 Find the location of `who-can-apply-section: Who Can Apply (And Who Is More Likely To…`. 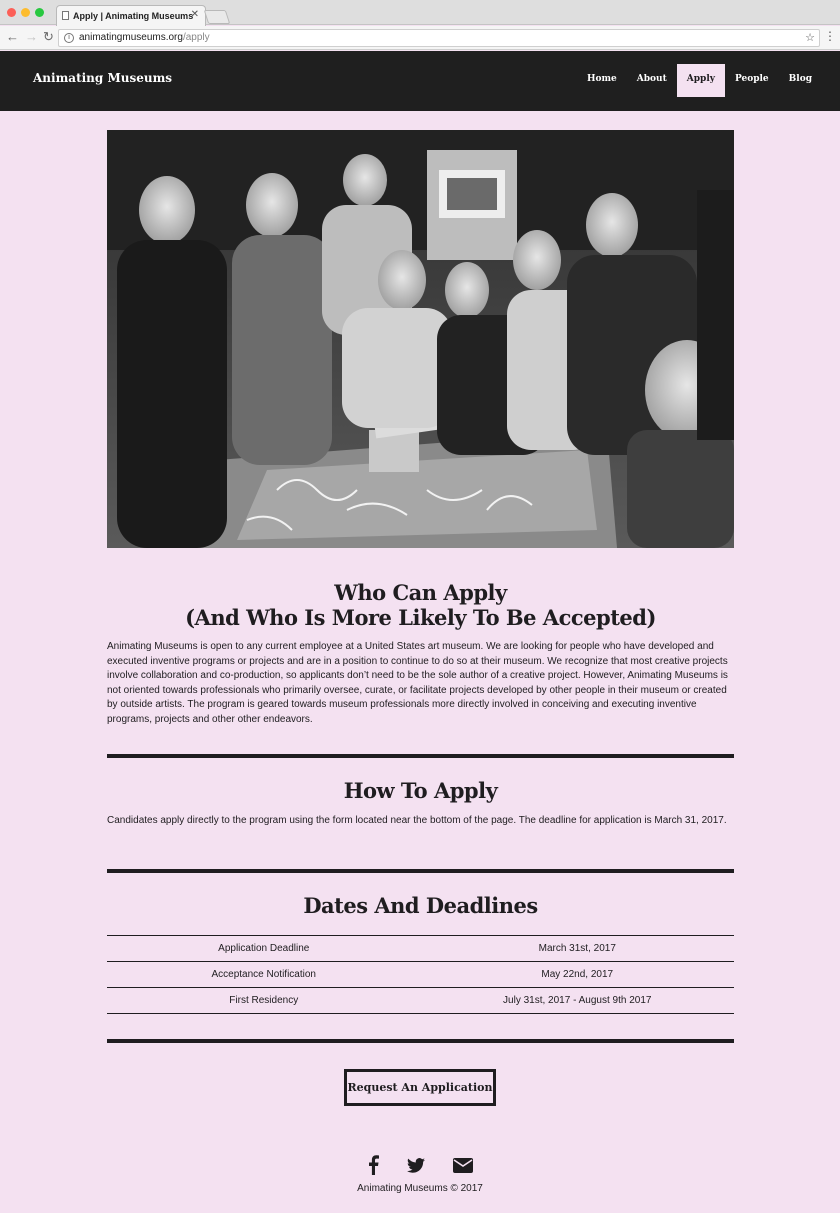

who-can-apply-section: Who Can Apply (And Who Is More Likely To… is located at coordinates (420, 653).